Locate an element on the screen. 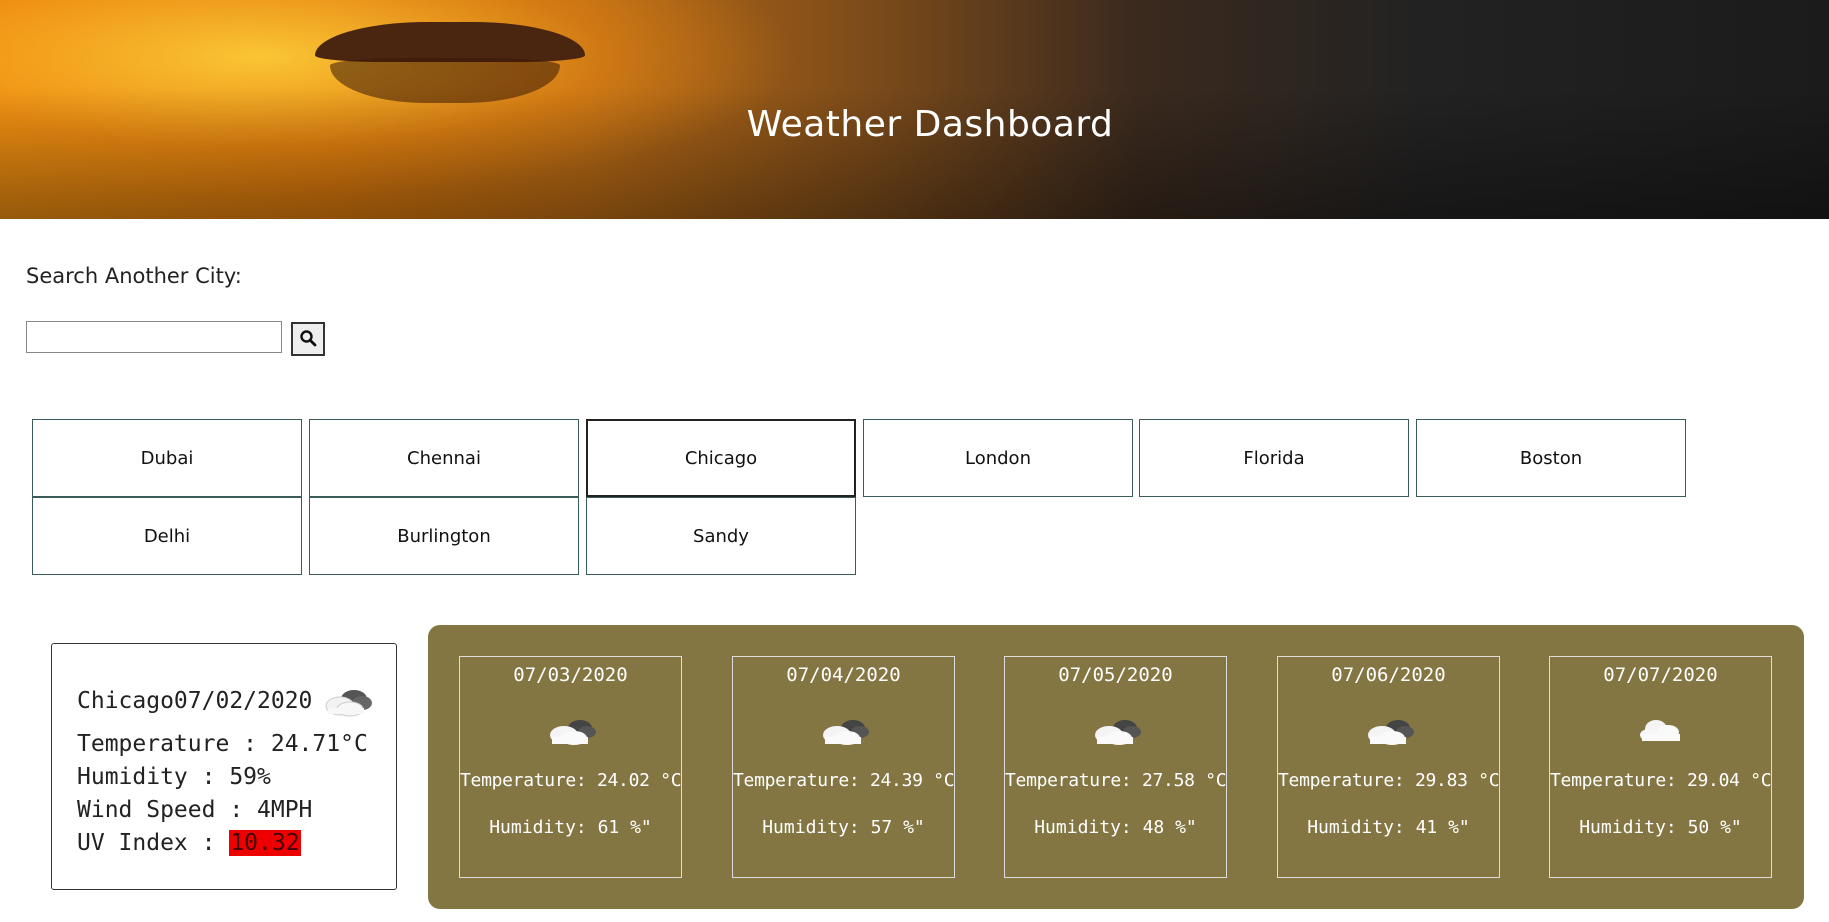  city-button-chicago: Chicago is located at coordinates (721, 458).